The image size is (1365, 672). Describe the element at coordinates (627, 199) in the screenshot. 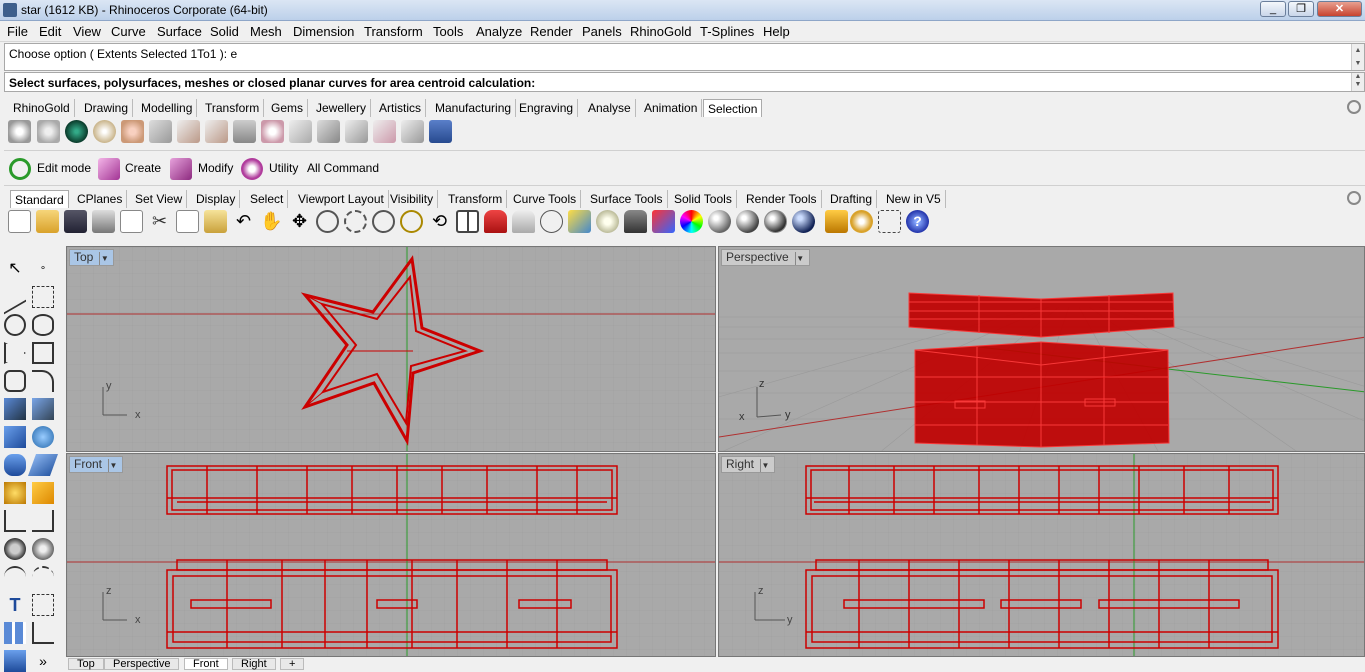

I see `tab-surface-tools: Surface Tools` at that location.